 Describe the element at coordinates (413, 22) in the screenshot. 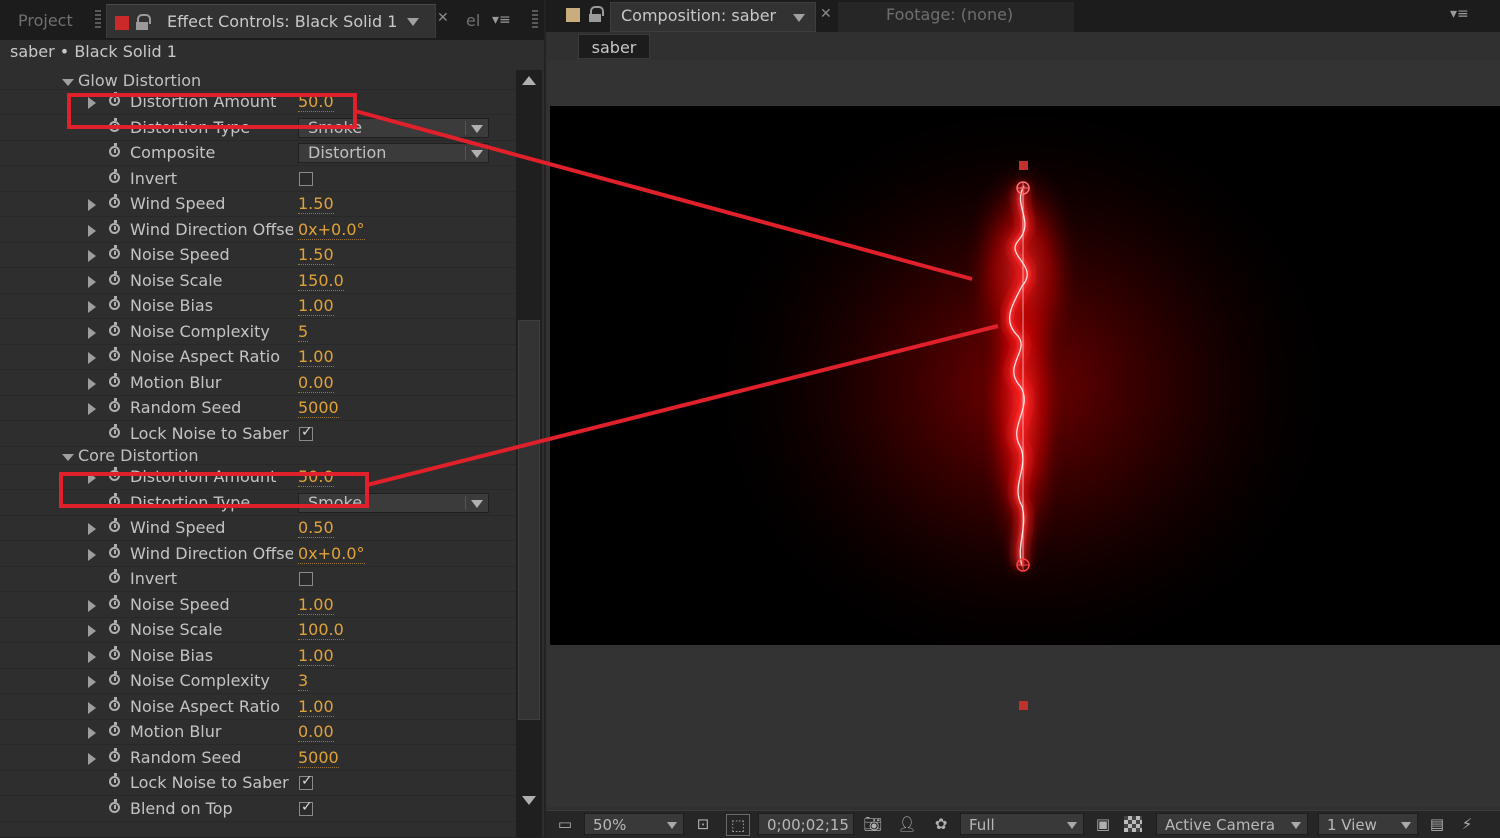

I see `chevron-down-icon` at that location.